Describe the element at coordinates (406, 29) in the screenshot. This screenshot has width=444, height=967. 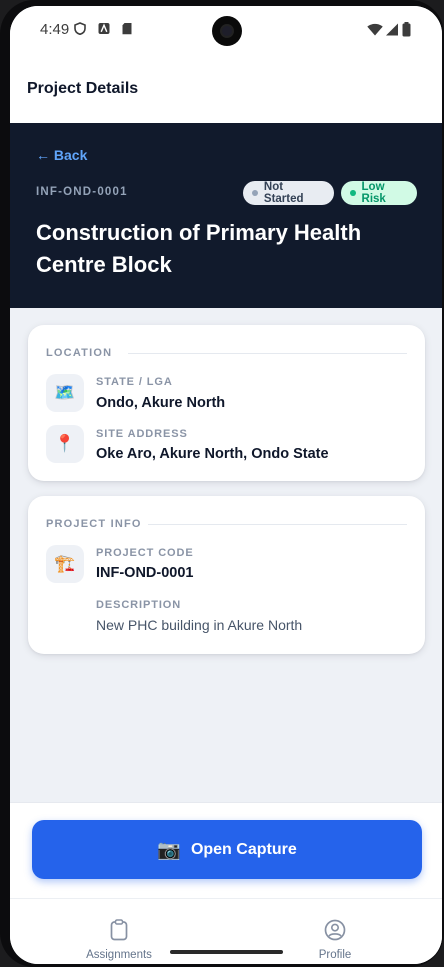
I see `battery-icon` at that location.